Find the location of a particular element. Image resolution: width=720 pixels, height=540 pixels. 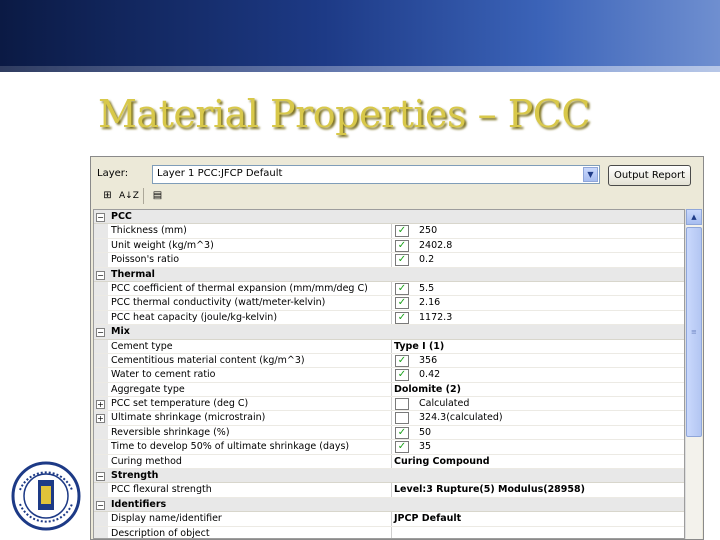

property-value: Dolomite (2) is located at coordinates (427, 389).